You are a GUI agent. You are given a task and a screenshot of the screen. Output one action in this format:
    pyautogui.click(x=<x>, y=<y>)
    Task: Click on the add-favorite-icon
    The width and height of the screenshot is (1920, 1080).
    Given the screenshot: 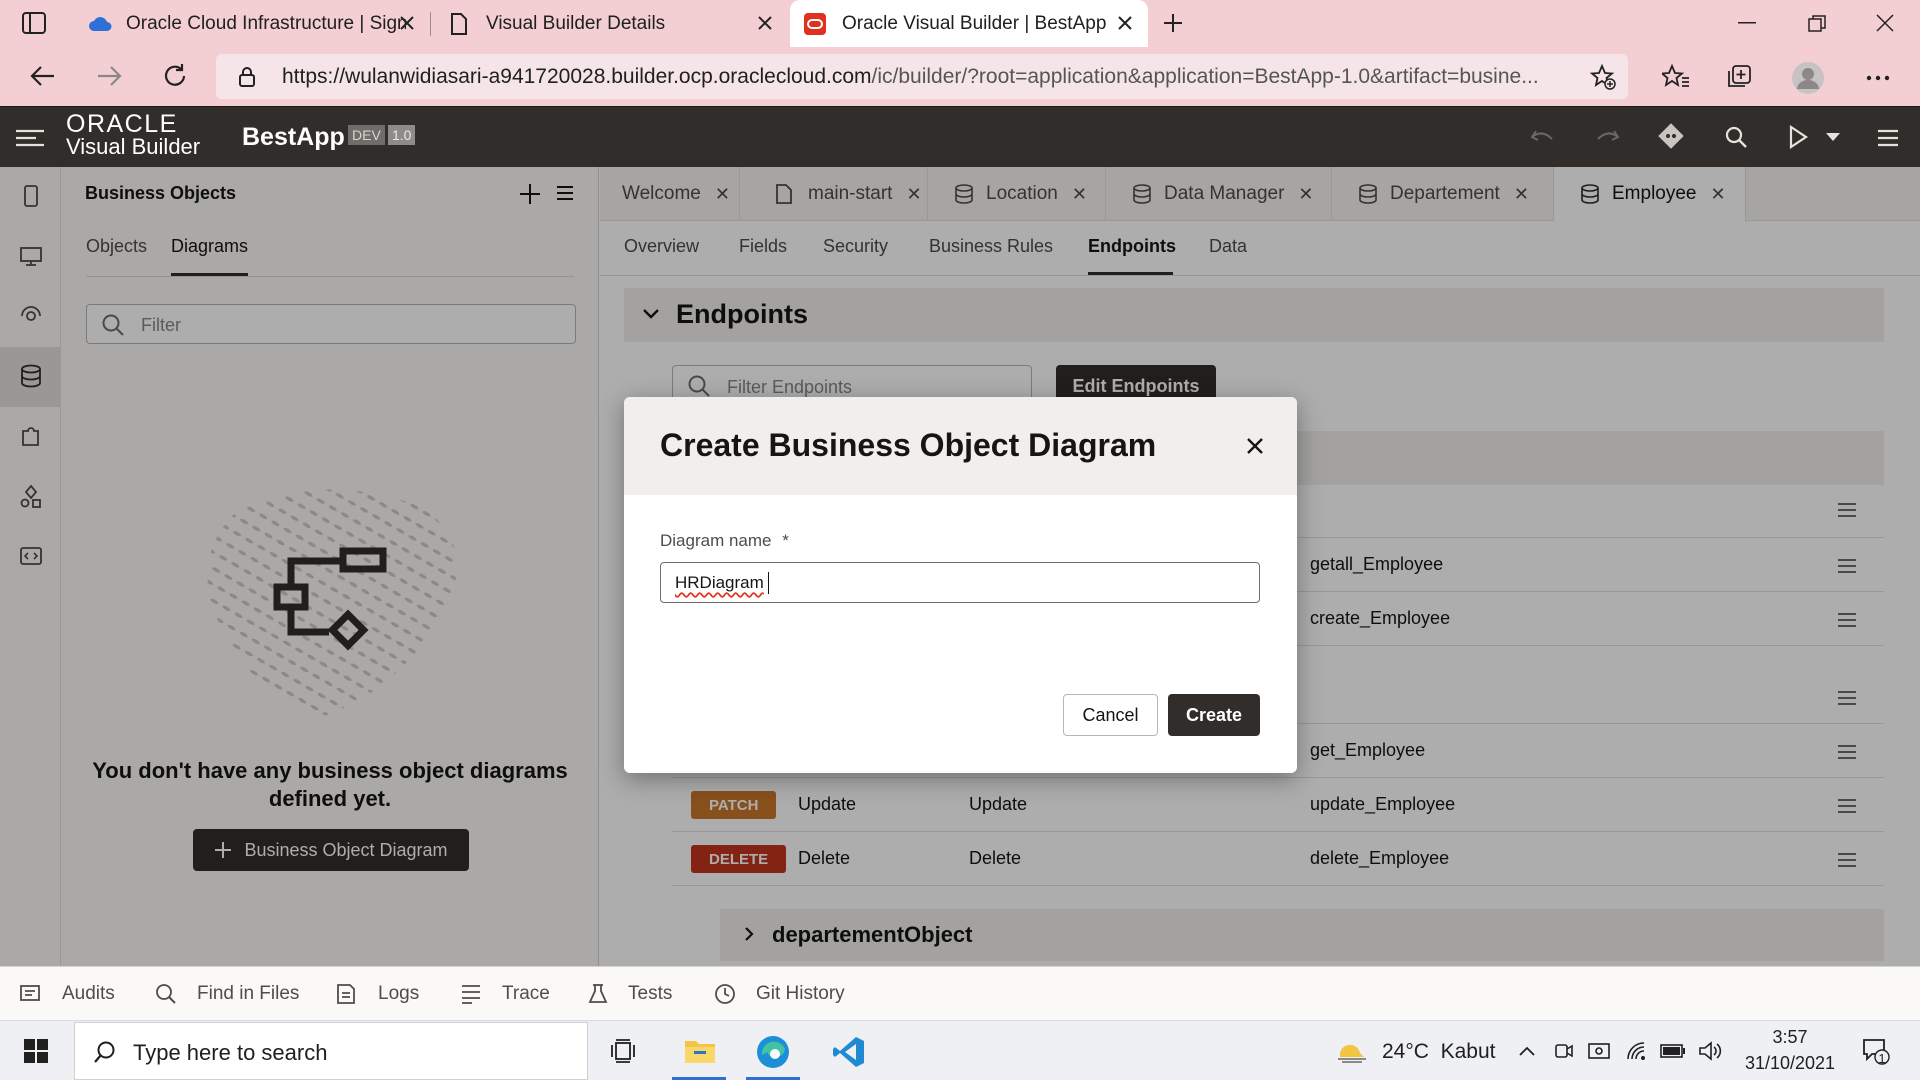 What is the action you would take?
    pyautogui.click(x=1603, y=77)
    